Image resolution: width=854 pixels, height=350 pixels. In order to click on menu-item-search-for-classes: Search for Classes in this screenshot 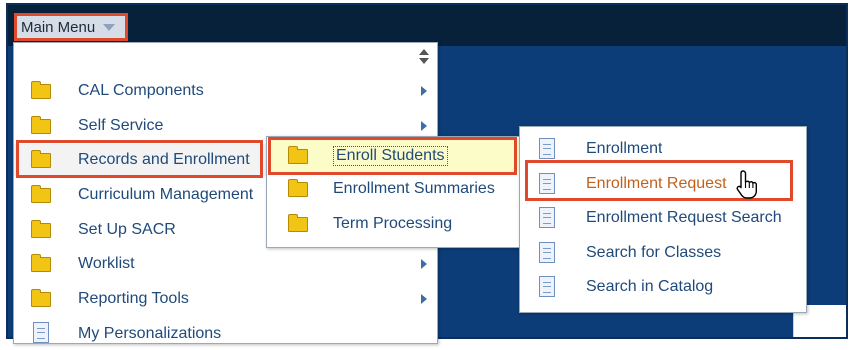, I will do `click(663, 253)`.